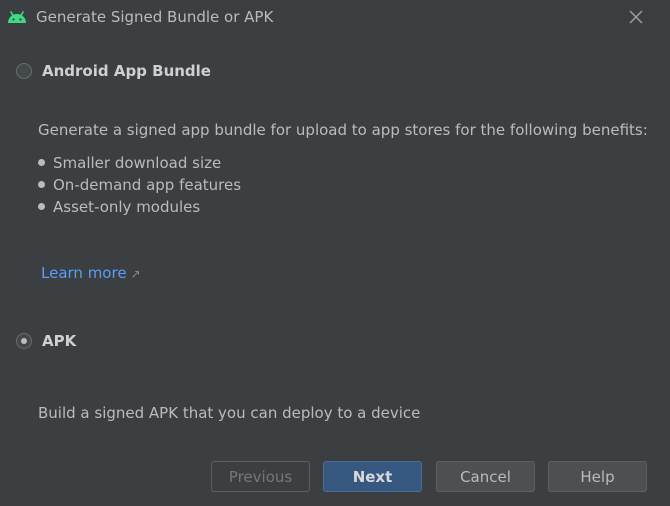 The image size is (670, 506). What do you see at coordinates (84, 273) in the screenshot?
I see `learn-more-label: Learn more` at bounding box center [84, 273].